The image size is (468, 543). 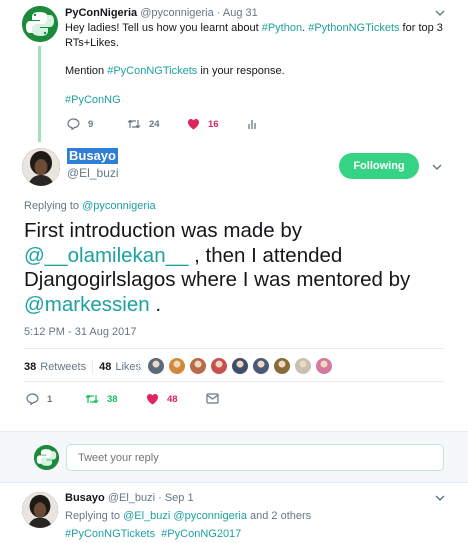 I want to click on reply-button: 1, so click(x=39, y=399).